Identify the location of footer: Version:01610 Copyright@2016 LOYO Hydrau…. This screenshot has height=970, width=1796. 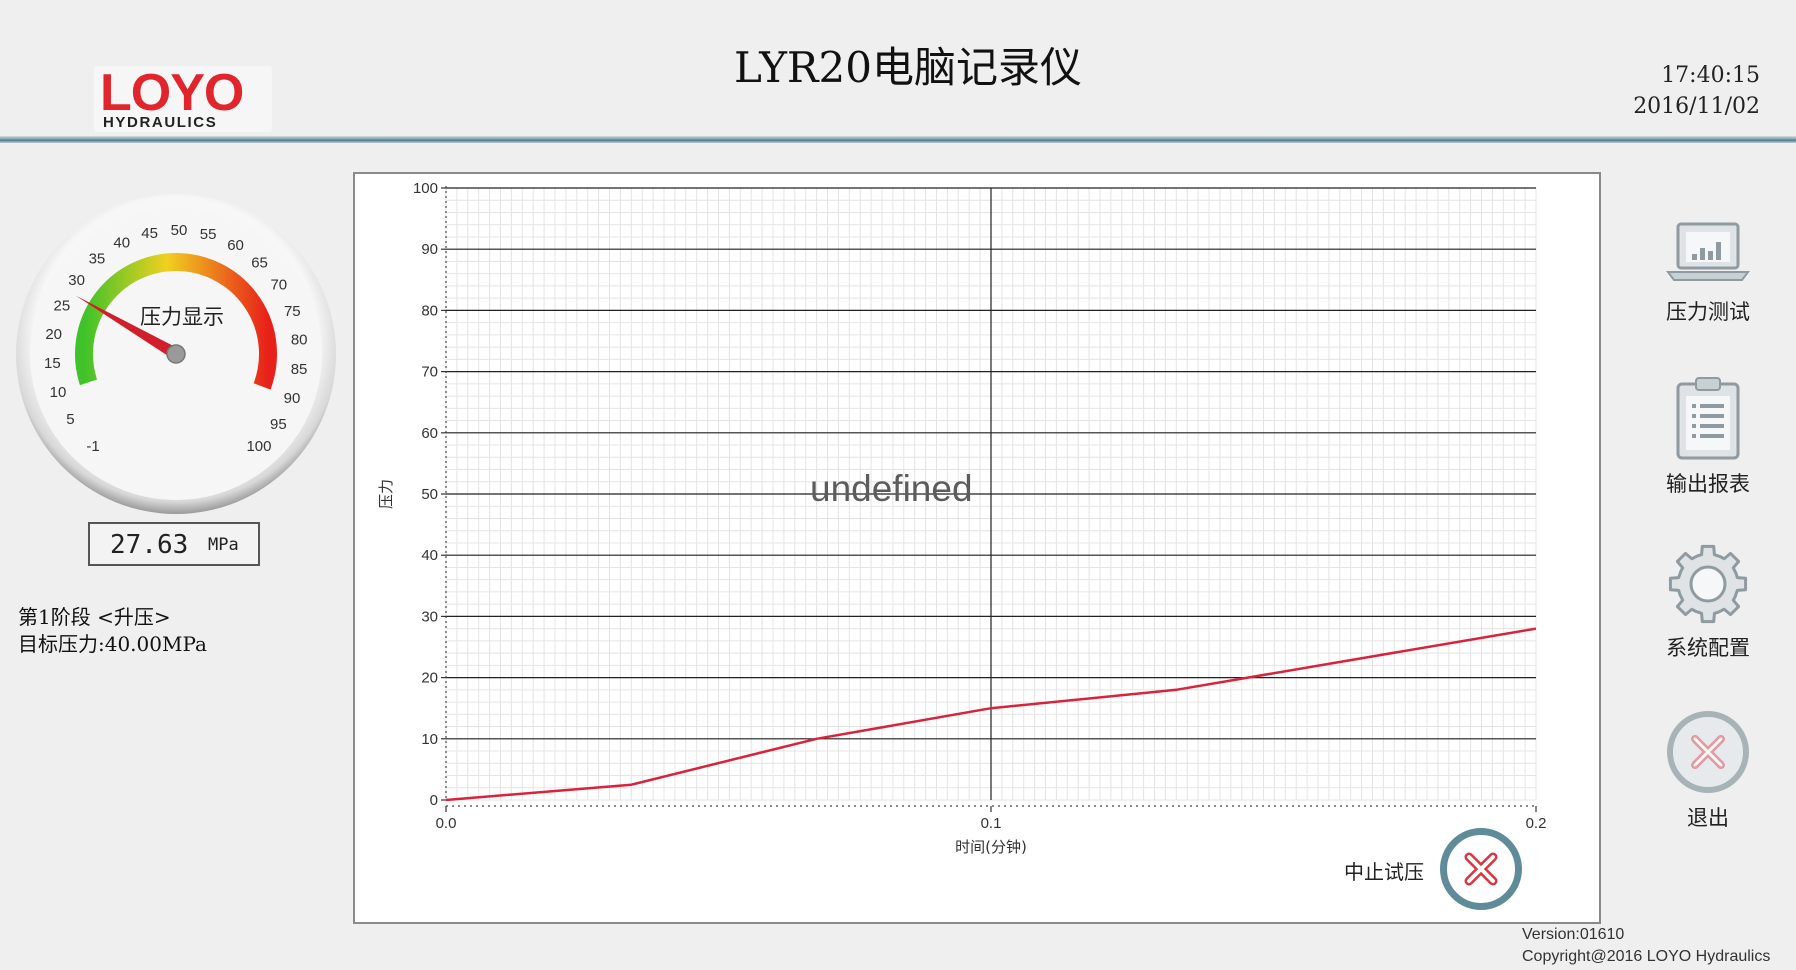
(1646, 946).